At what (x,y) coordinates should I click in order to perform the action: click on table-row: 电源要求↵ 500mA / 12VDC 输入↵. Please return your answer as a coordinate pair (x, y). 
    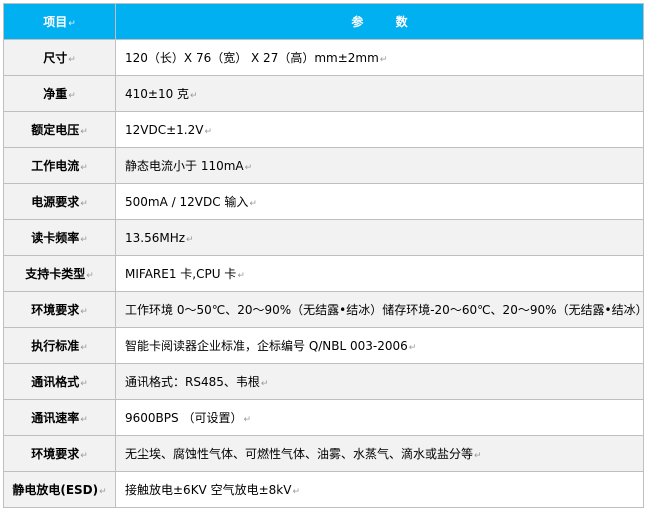
    Looking at the image, I should click on (323, 201).